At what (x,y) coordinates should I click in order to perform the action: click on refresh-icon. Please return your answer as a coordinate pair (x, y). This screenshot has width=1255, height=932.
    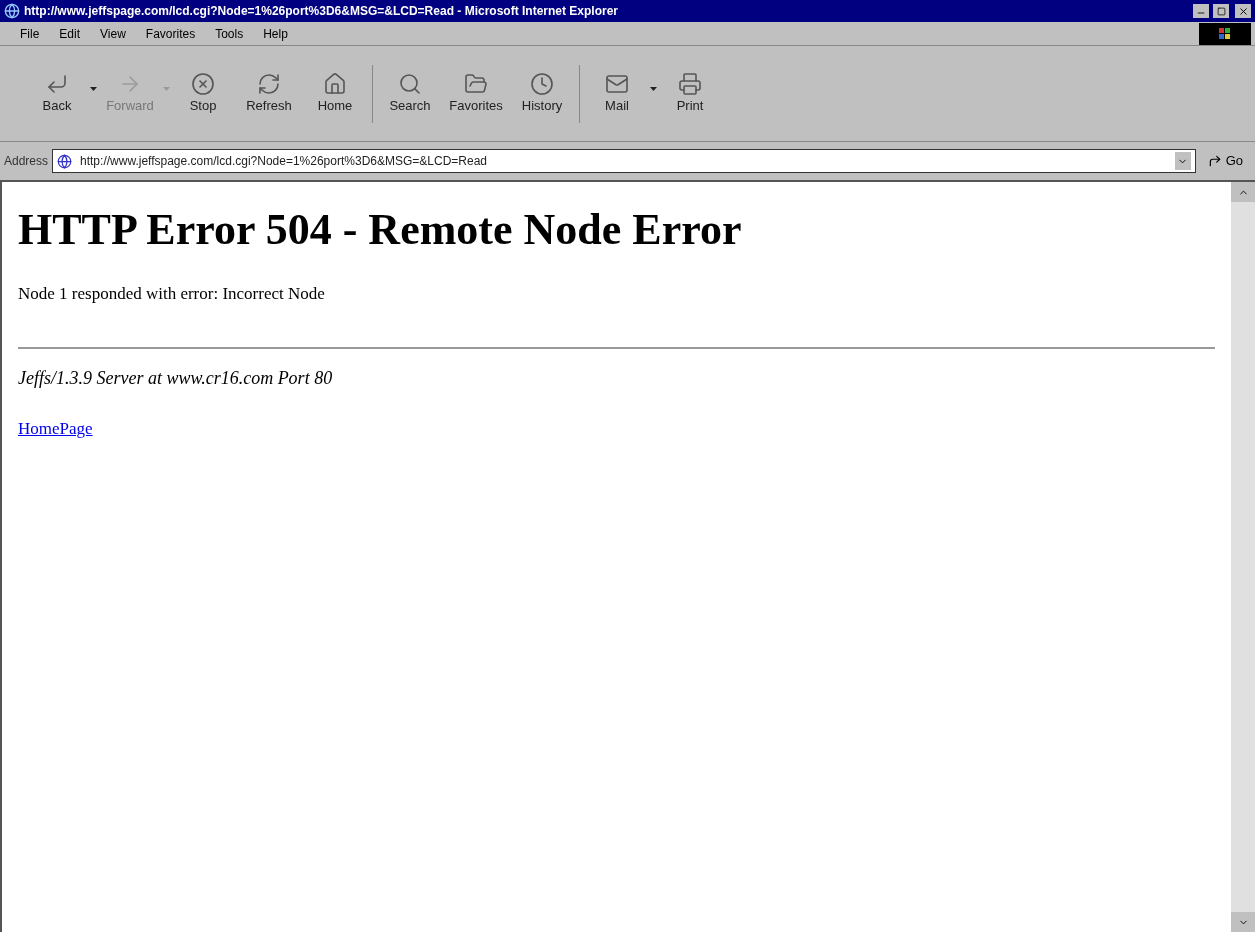
    Looking at the image, I should click on (269, 83).